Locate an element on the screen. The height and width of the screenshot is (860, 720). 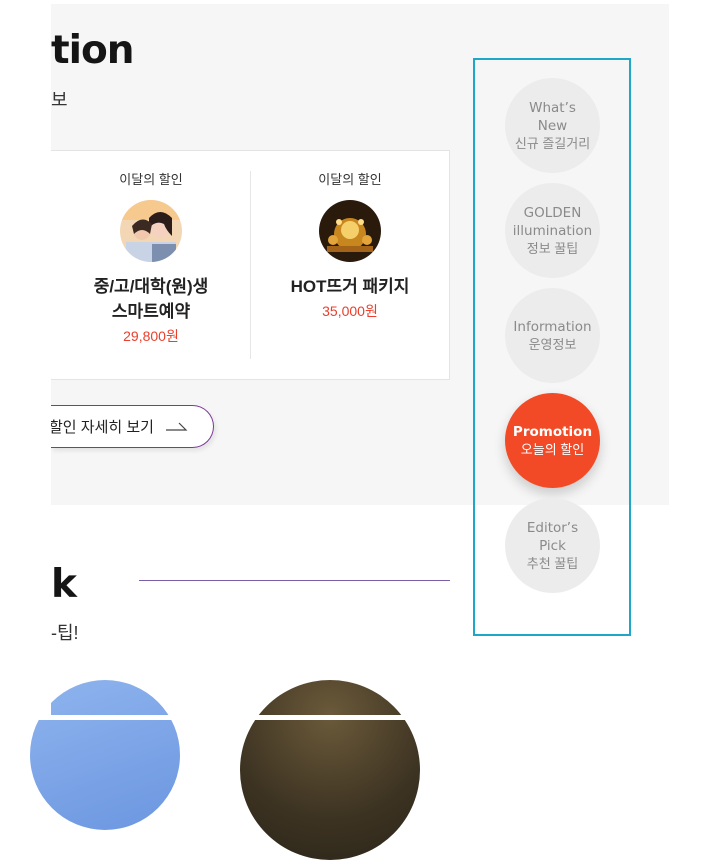
item-name: HOT뜨거 패키지 is located at coordinates (350, 286).